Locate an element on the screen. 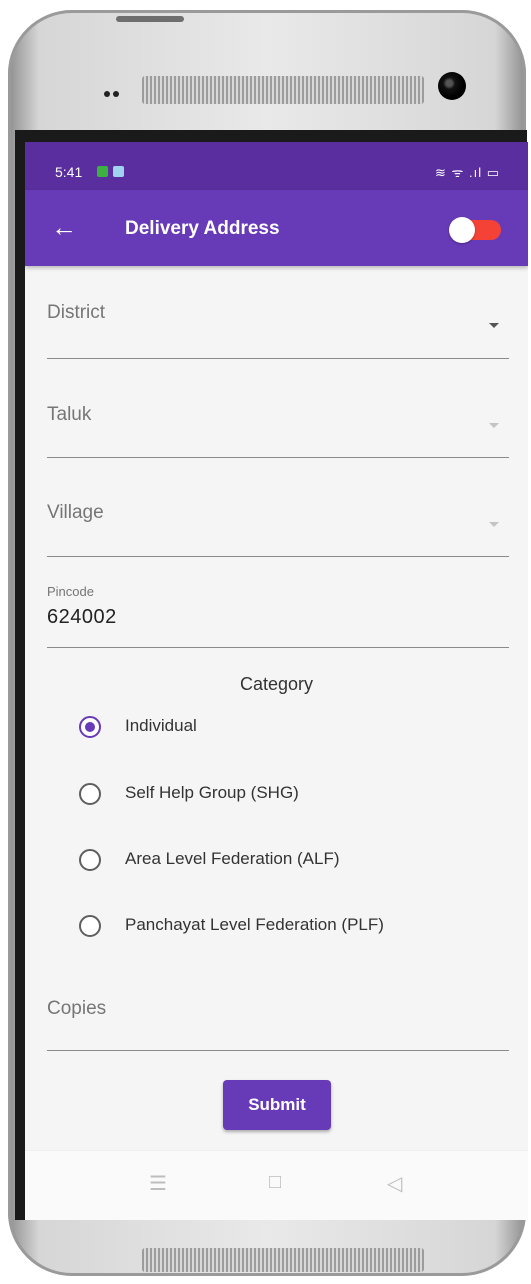  taluk-label: Taluk is located at coordinates (69, 414).